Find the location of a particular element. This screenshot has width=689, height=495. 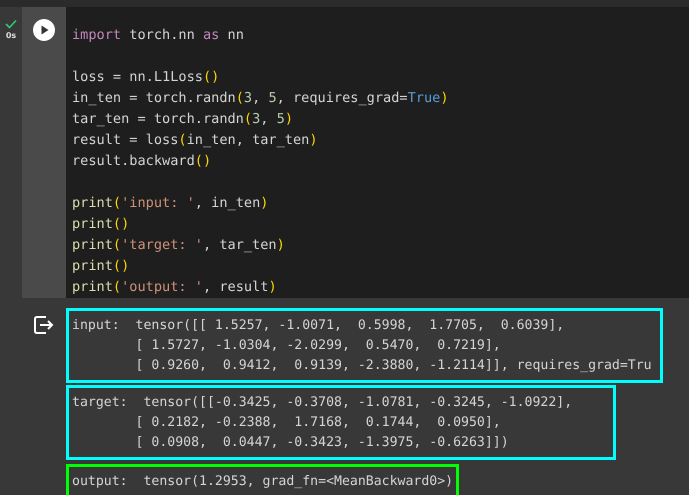

output-line: [ 0.2182, -0.2388, 1.7168, 0.1744, 0.0950], is located at coordinates (318, 423).